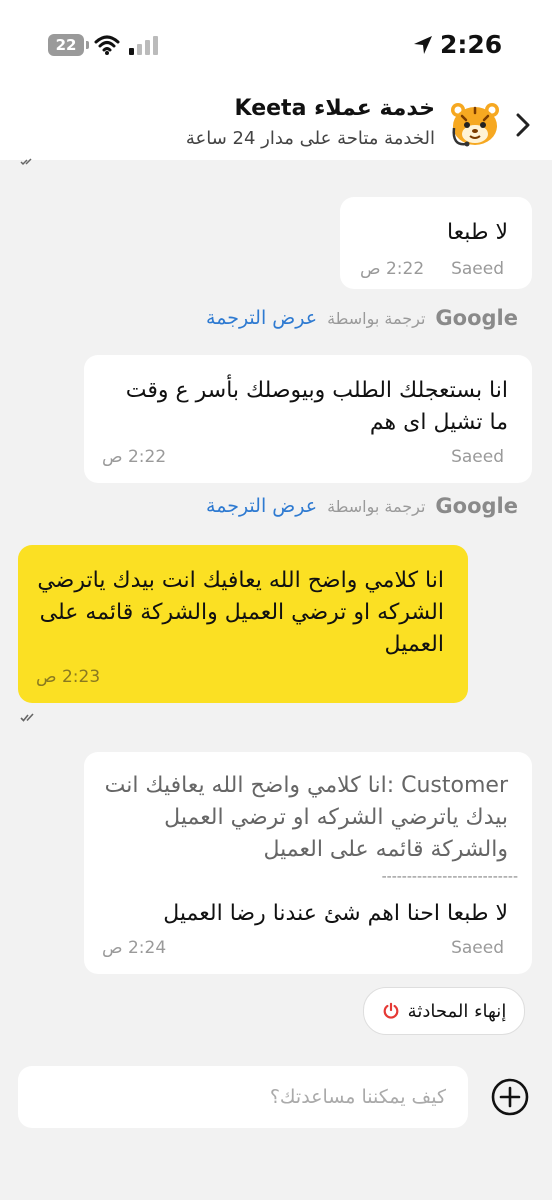 This screenshot has width=552, height=1200. Describe the element at coordinates (143, 45) in the screenshot. I see `signal-icon` at that location.